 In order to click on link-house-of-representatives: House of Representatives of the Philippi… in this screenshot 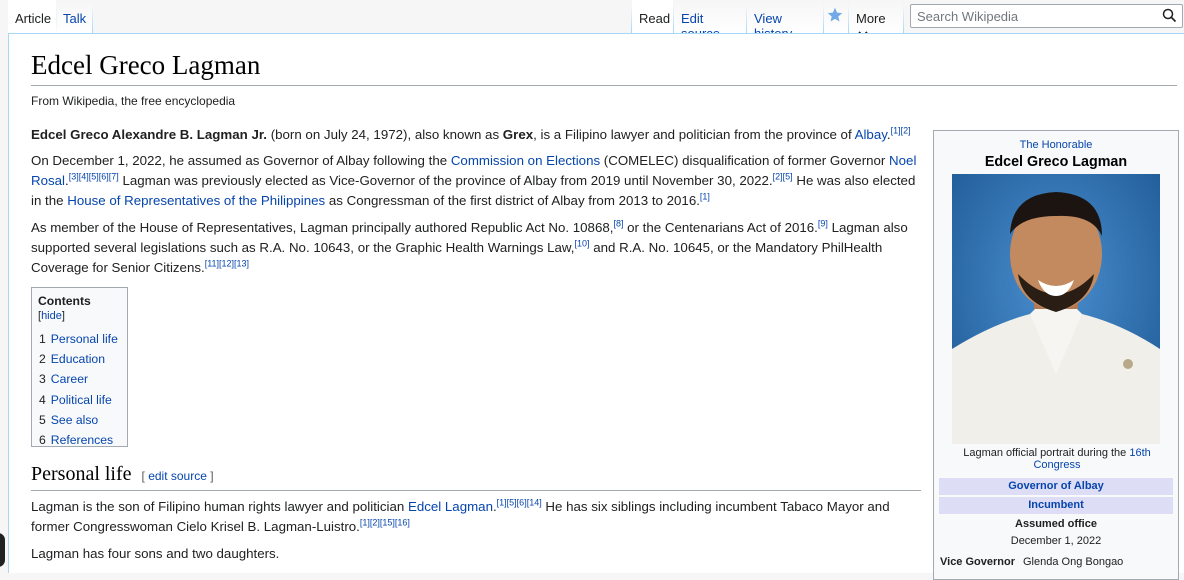, I will do `click(196, 200)`.